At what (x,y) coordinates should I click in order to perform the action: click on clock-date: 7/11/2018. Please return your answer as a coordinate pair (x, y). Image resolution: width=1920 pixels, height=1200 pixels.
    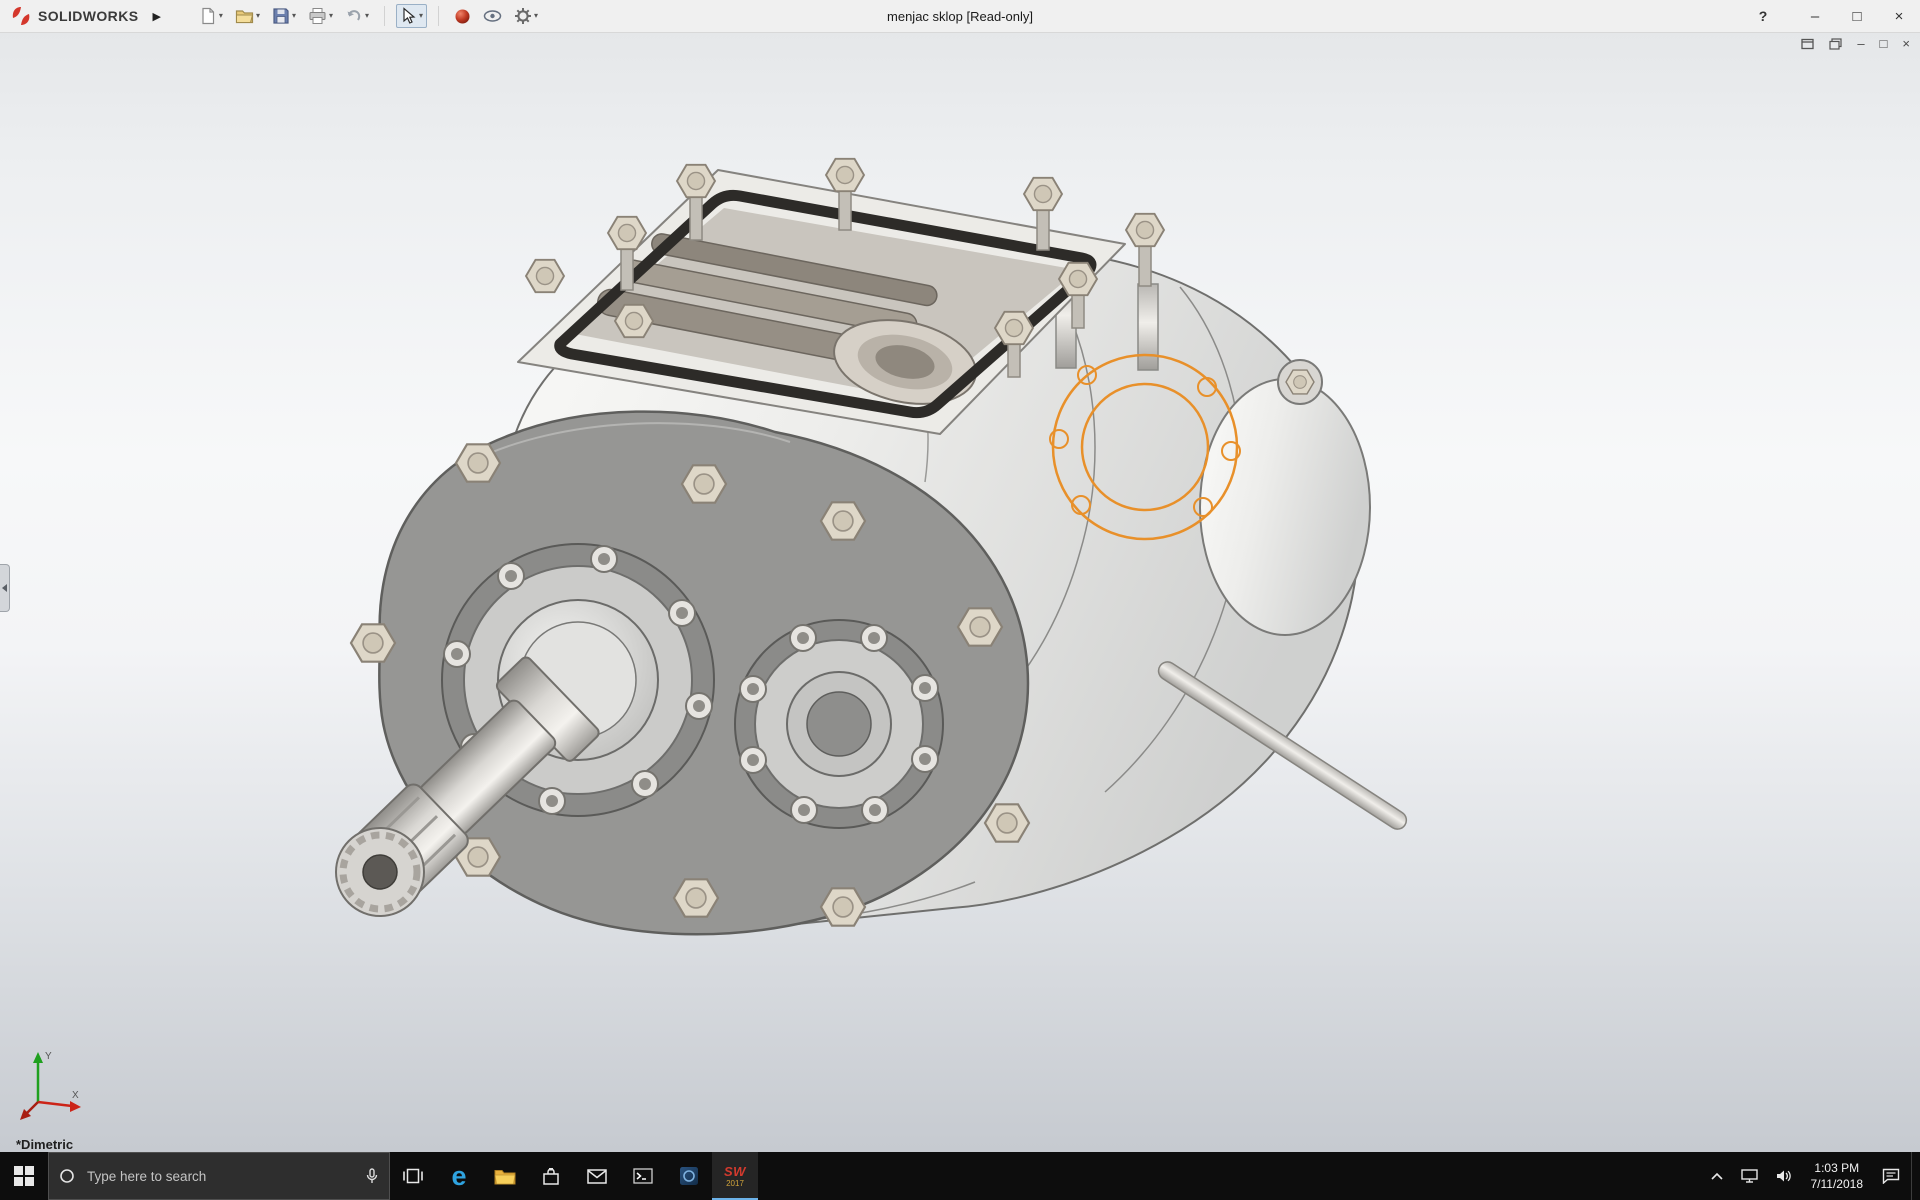
    Looking at the image, I should click on (1837, 1184).